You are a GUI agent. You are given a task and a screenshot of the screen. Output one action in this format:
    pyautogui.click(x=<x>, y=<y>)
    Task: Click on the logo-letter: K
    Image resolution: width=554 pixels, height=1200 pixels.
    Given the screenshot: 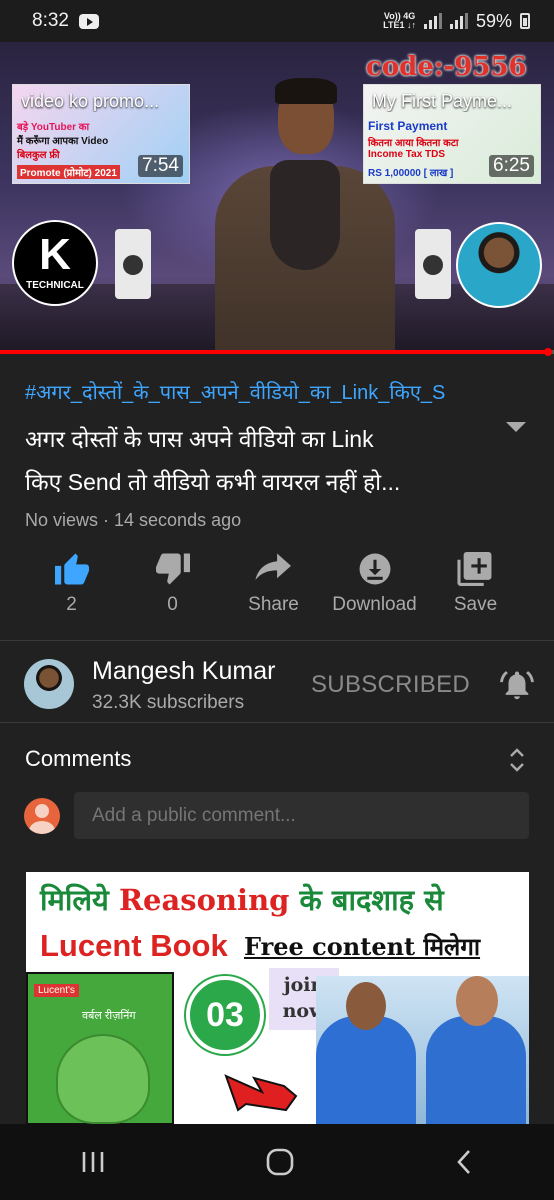 What is the action you would take?
    pyautogui.click(x=55, y=254)
    